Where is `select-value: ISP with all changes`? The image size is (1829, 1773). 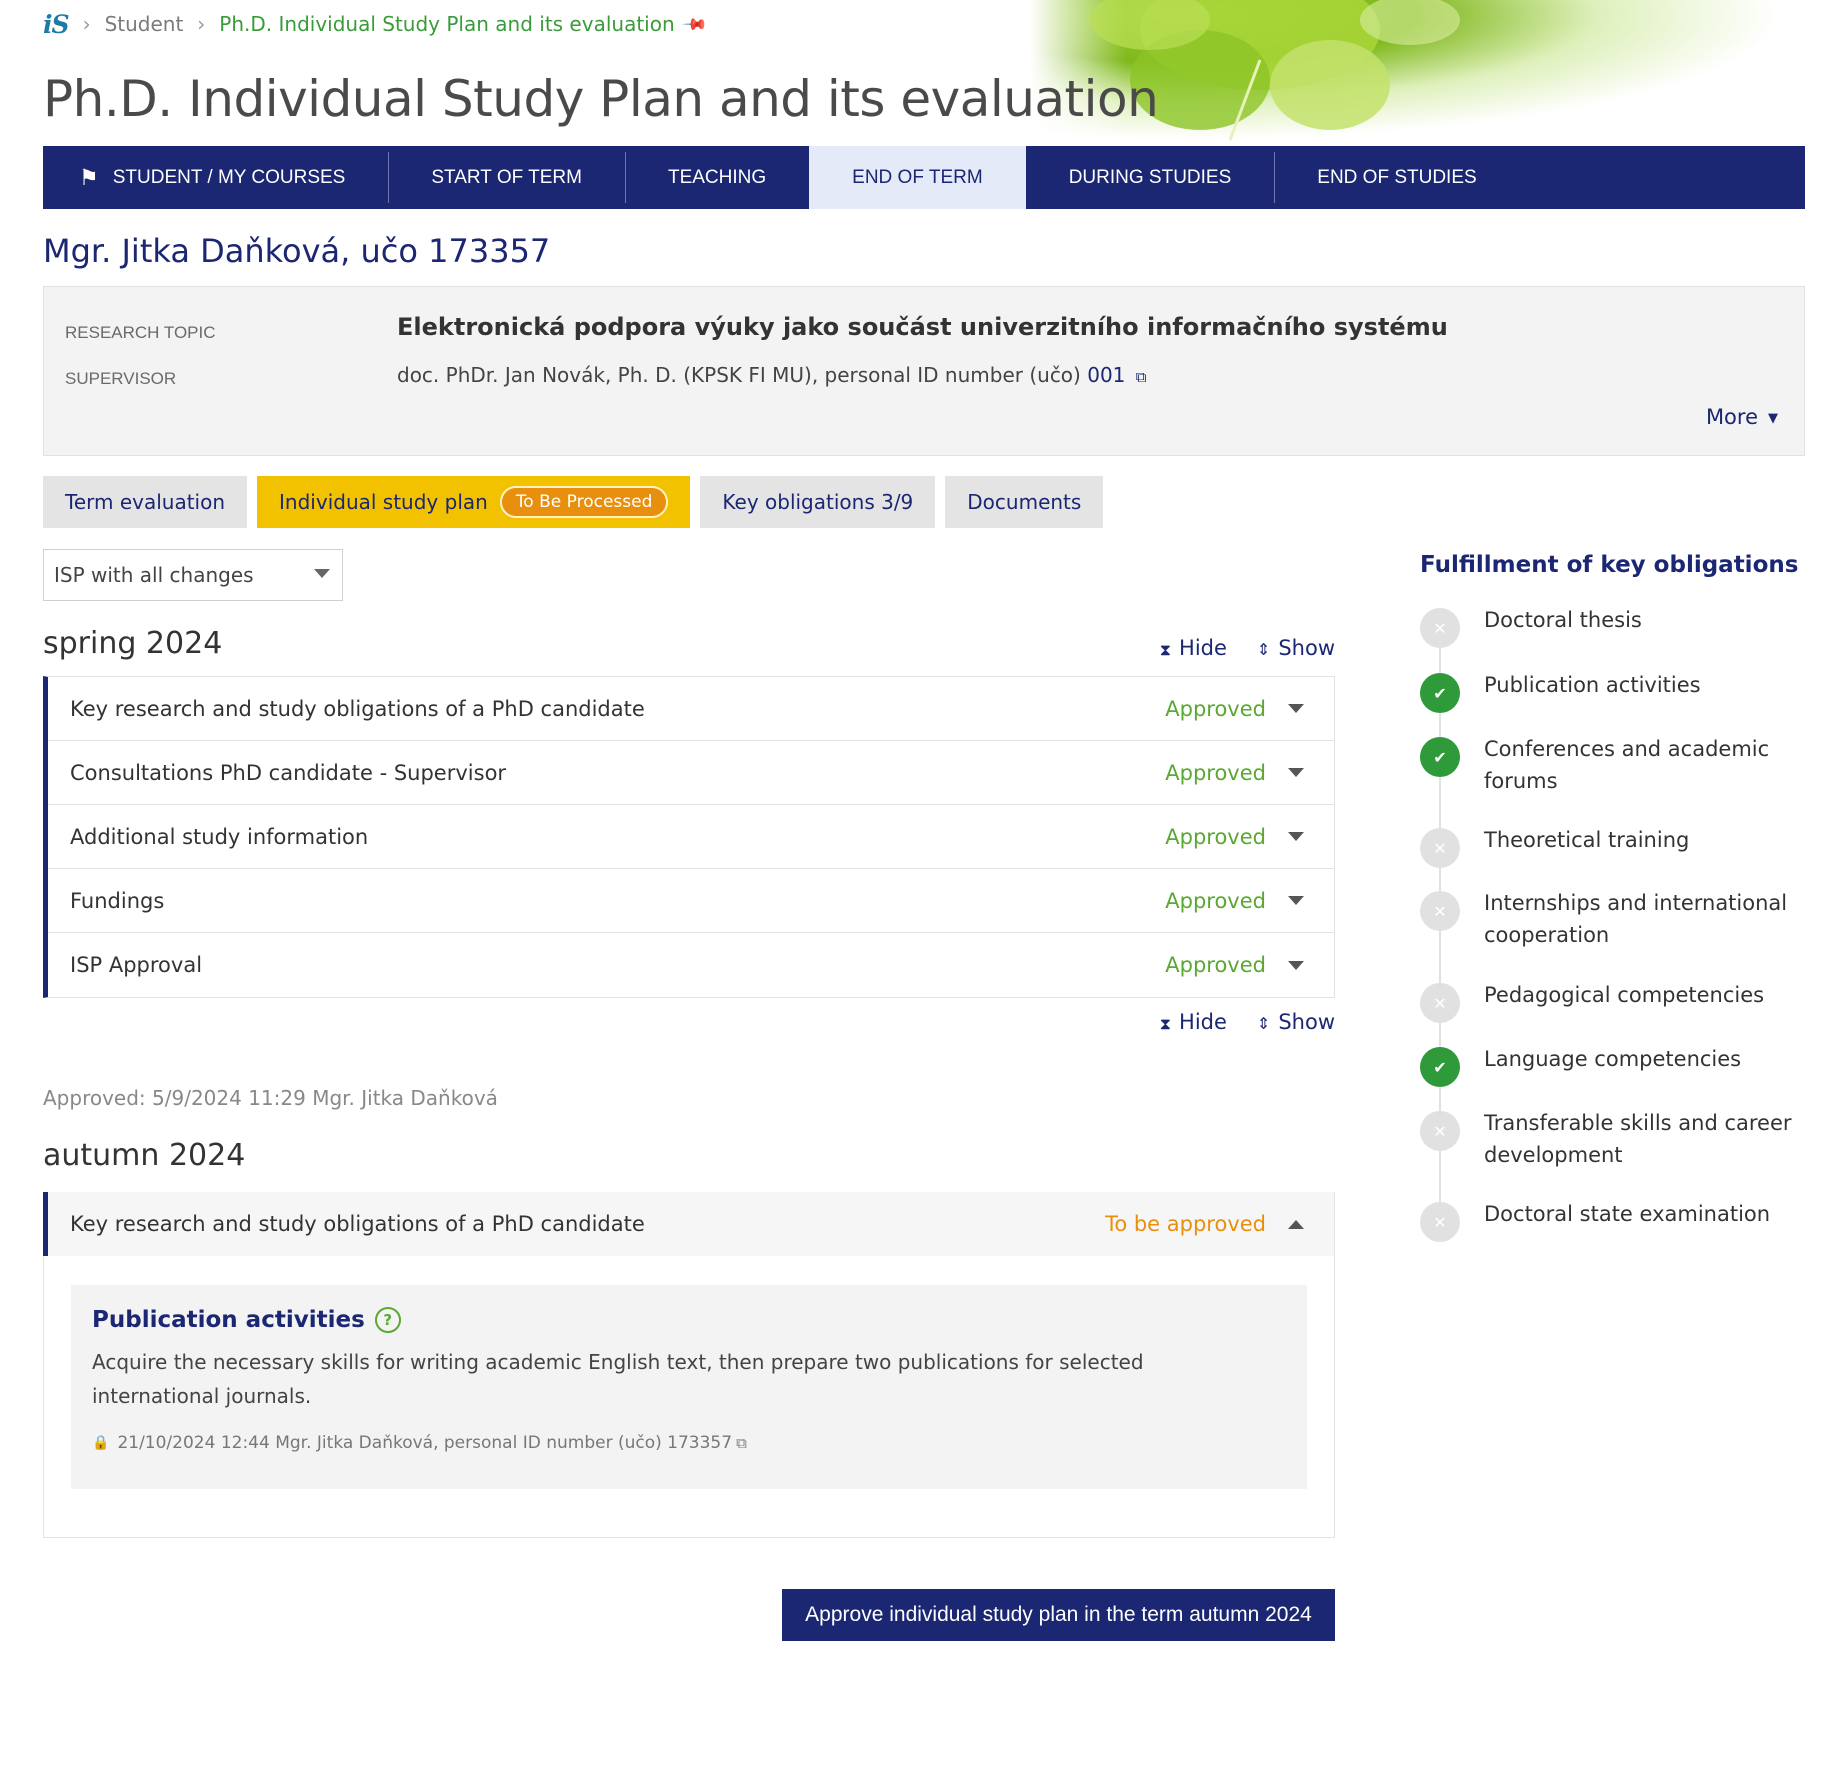
select-value: ISP with all changes is located at coordinates (154, 575).